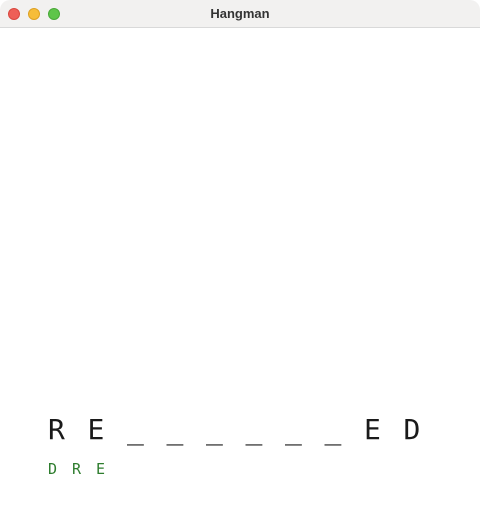 This screenshot has height=508, width=480. I want to click on word-display: R E _ _ _ _ _ _ E D, so click(245, 432).